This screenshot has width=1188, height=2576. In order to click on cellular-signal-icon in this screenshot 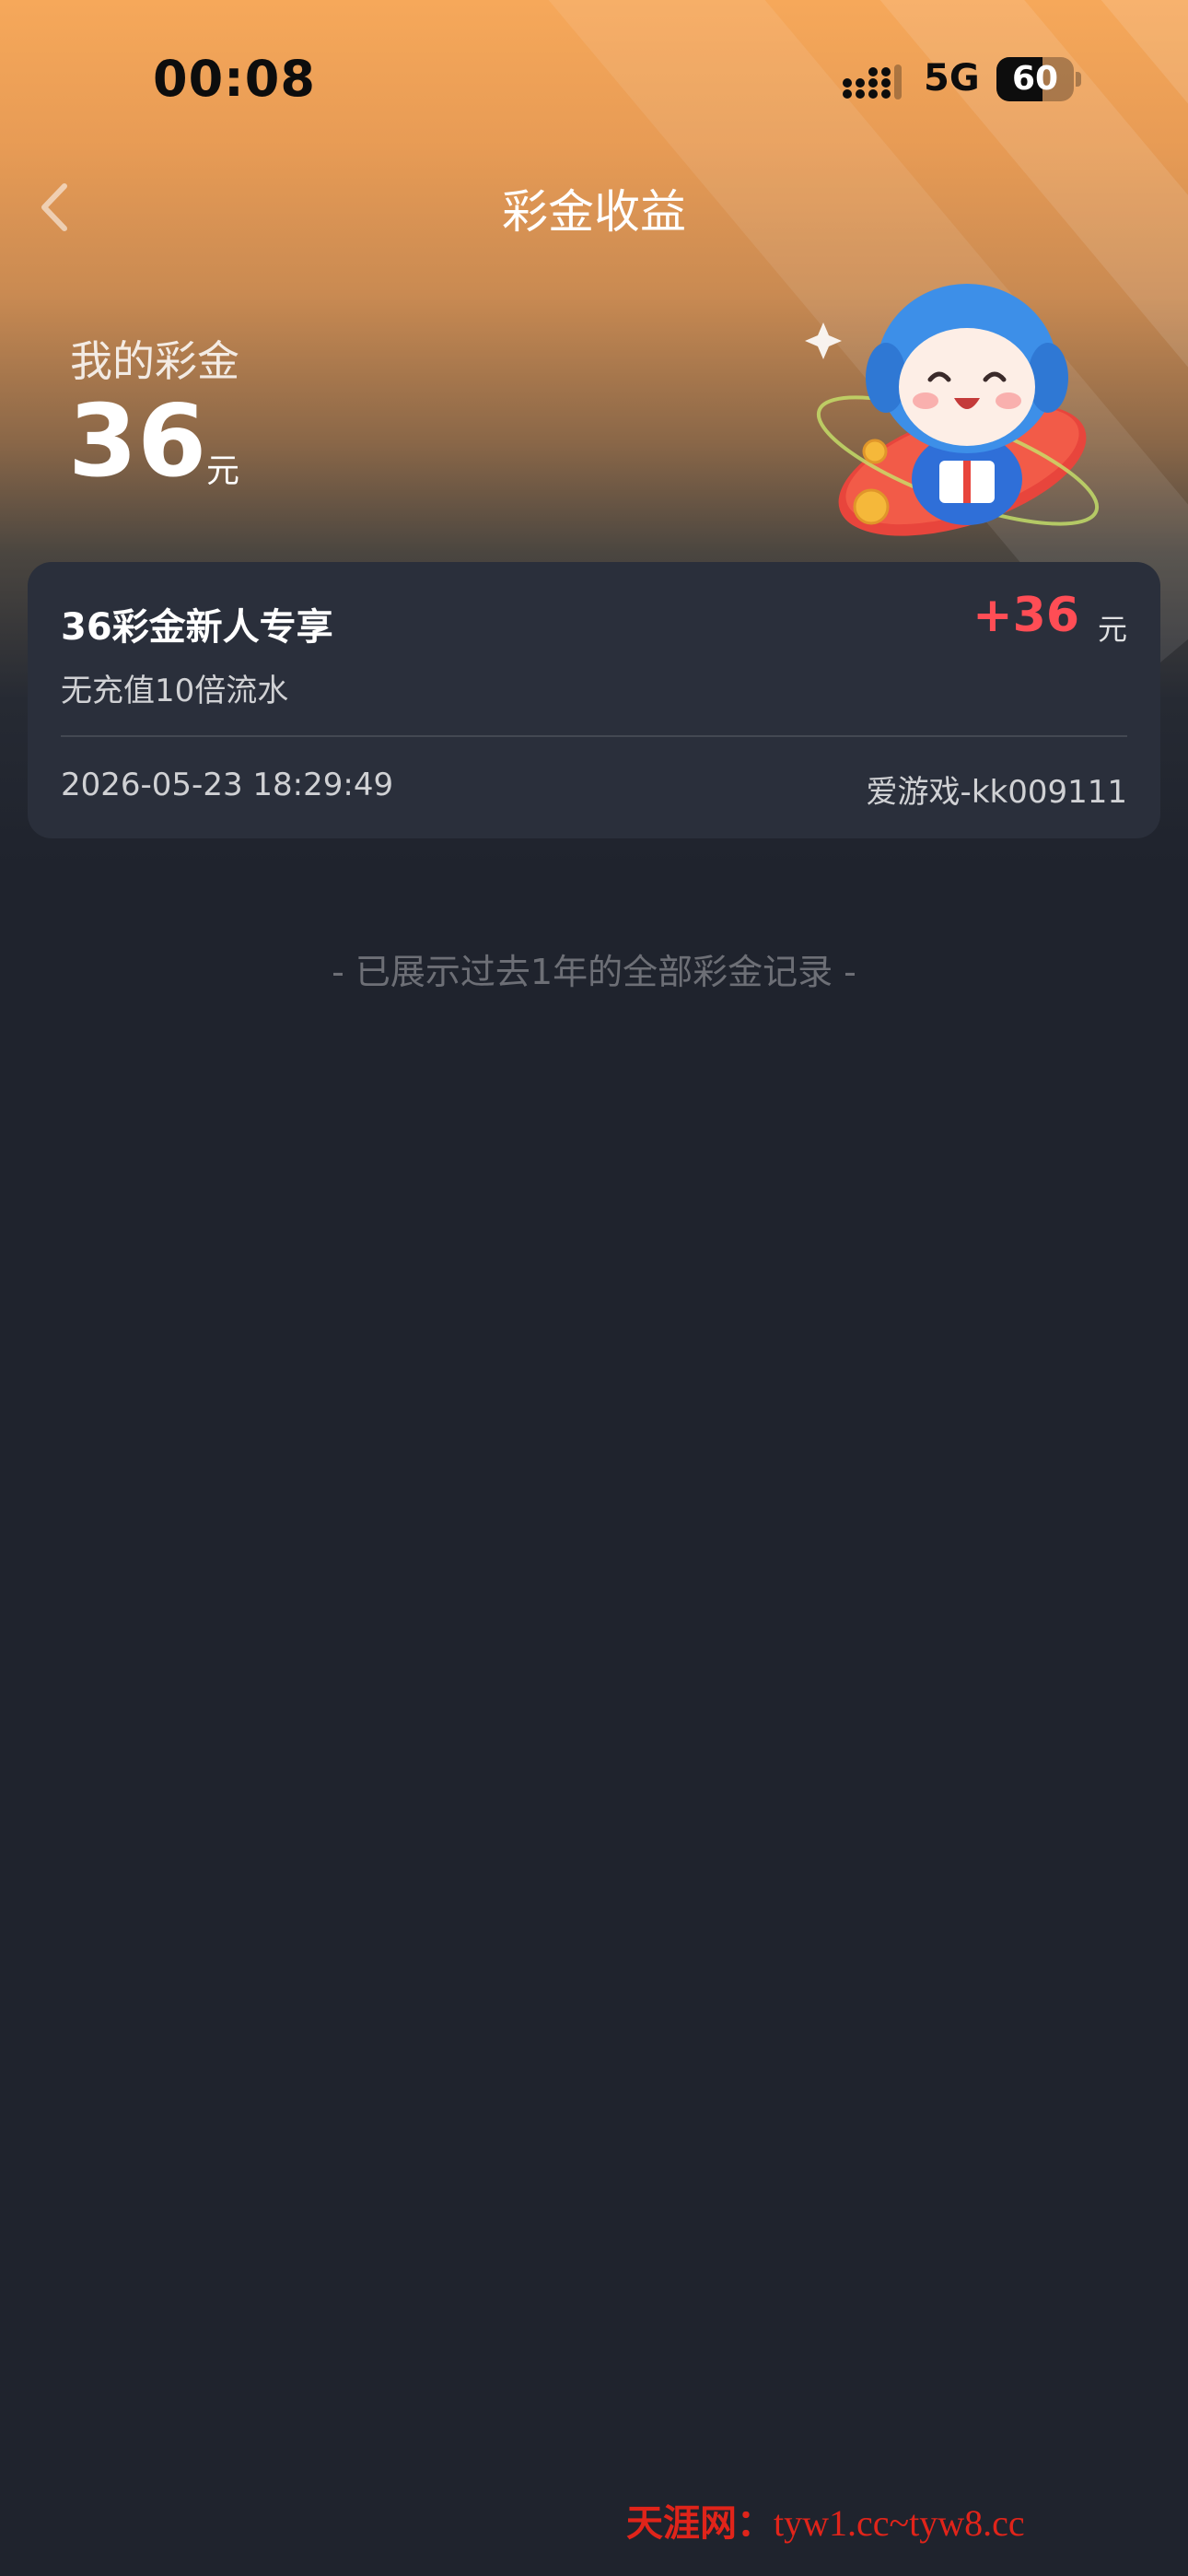, I will do `click(872, 82)`.